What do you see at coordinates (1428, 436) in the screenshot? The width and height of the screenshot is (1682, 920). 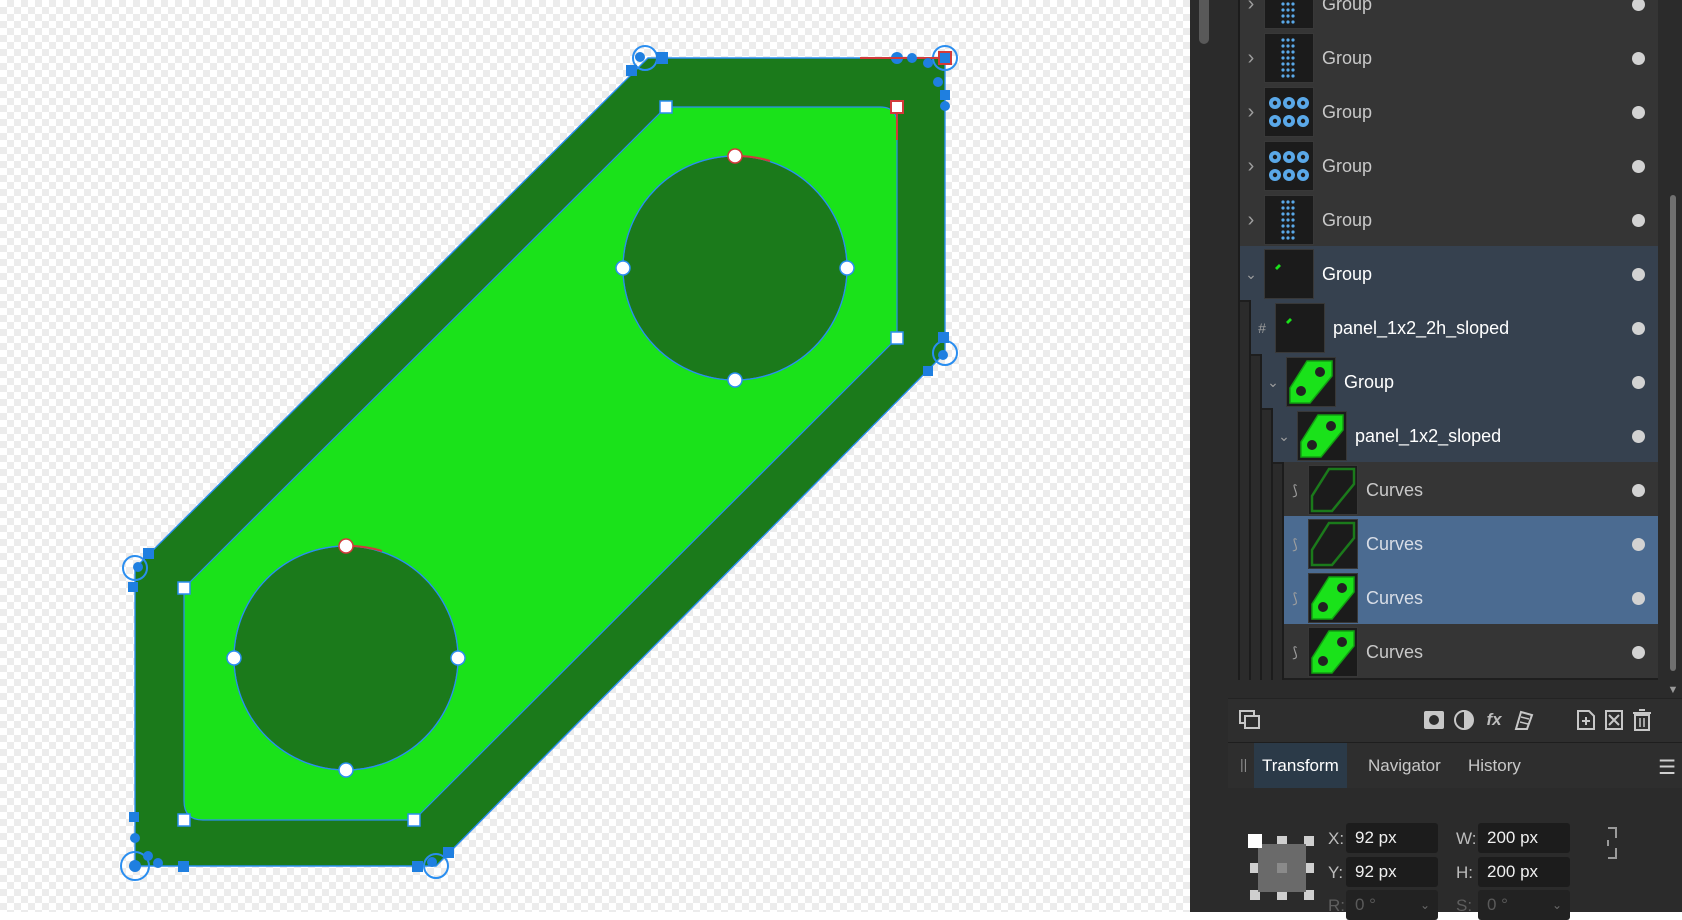 I see `layer-name: panel_1x2_sloped` at bounding box center [1428, 436].